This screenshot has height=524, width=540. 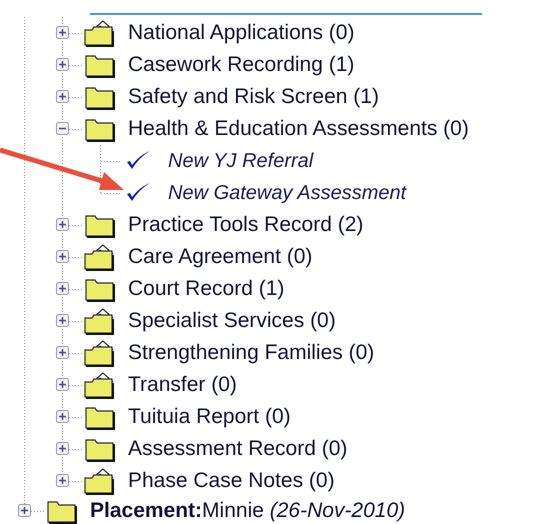 What do you see at coordinates (62, 128) in the screenshot?
I see `collapse-icon` at bounding box center [62, 128].